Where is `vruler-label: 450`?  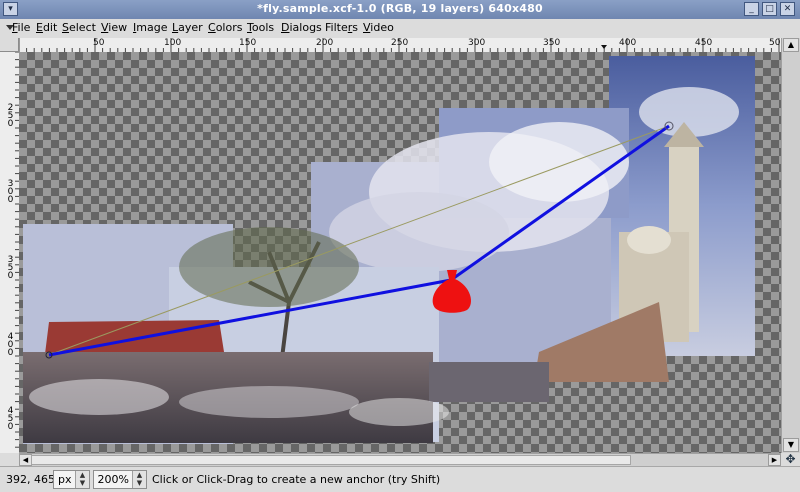
vruler-label: 450 is located at coordinates (10, 419).